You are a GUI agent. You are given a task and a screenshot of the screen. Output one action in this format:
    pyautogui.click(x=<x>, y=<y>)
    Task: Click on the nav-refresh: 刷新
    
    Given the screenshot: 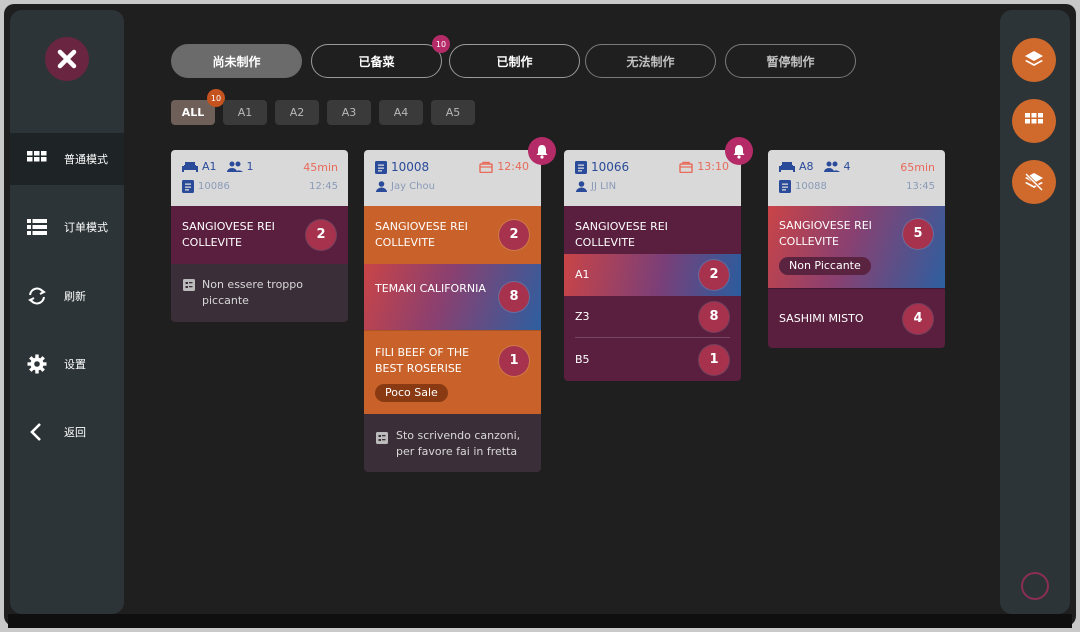 What is the action you would take?
    pyautogui.click(x=67, y=296)
    